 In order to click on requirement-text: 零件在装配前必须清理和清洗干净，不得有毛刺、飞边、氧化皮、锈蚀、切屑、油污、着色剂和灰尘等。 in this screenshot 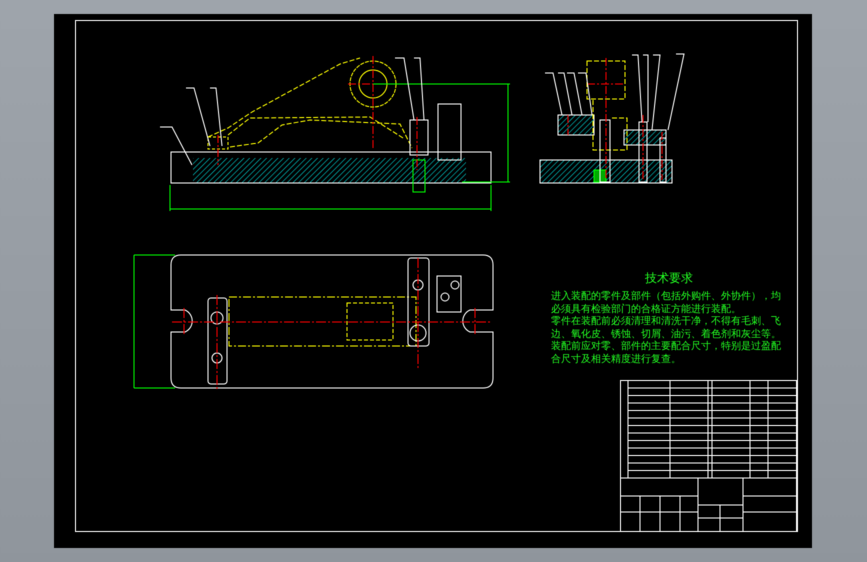, I will do `click(666, 328)`.